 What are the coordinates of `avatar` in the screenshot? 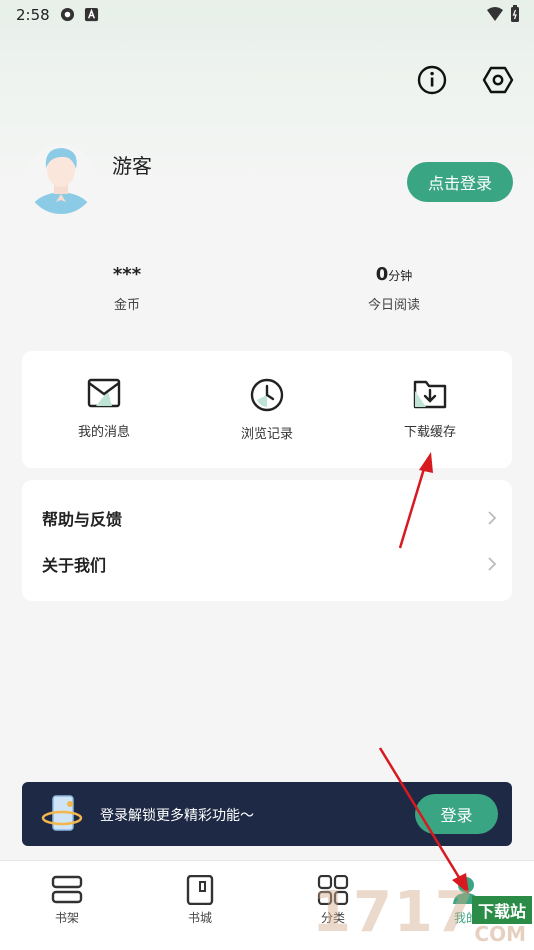 It's located at (61, 179).